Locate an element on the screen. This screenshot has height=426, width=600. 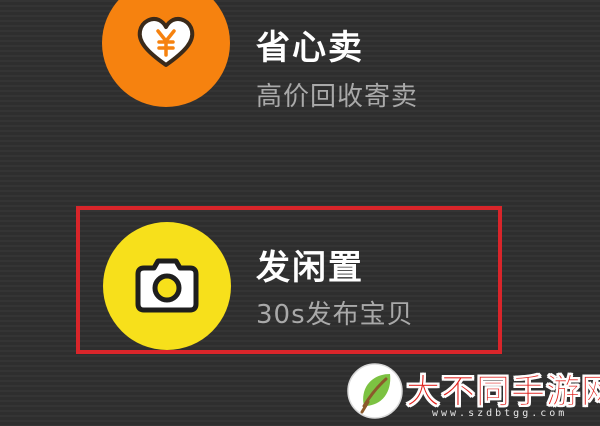
sell-icon-circle is located at coordinates (166, 53).